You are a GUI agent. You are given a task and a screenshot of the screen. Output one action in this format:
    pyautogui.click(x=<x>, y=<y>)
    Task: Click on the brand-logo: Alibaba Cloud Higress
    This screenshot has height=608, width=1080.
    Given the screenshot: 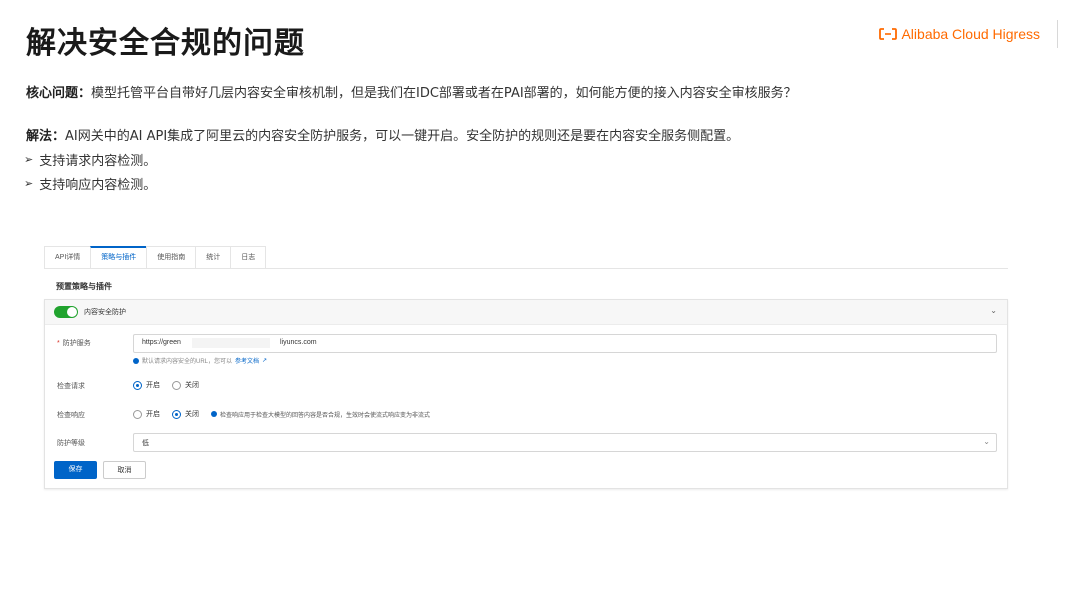 What is the action you would take?
    pyautogui.click(x=959, y=34)
    